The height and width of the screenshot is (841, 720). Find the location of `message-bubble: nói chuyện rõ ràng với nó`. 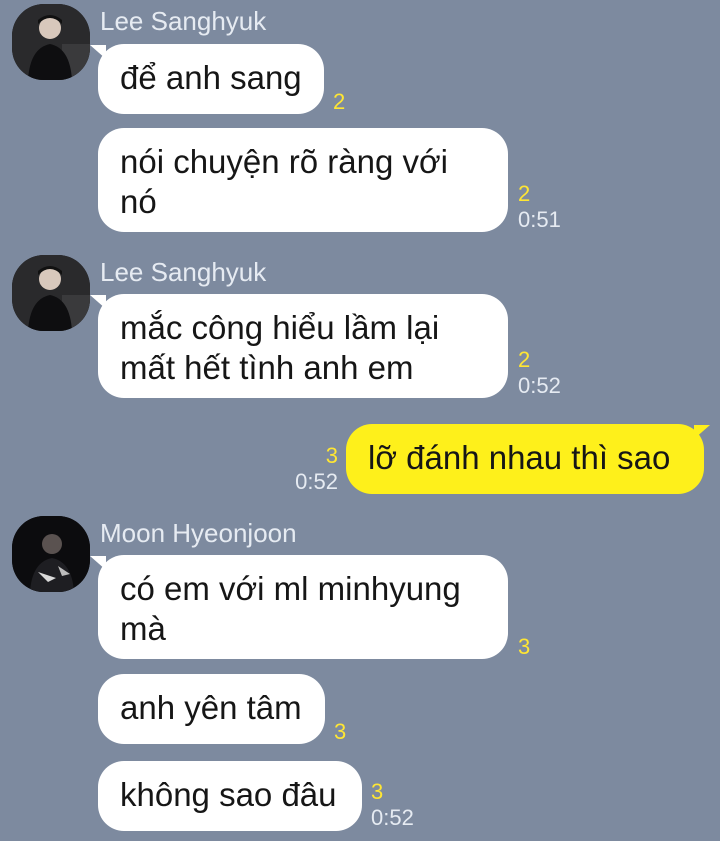

message-bubble: nói chuyện rõ ràng với nó is located at coordinates (303, 180).